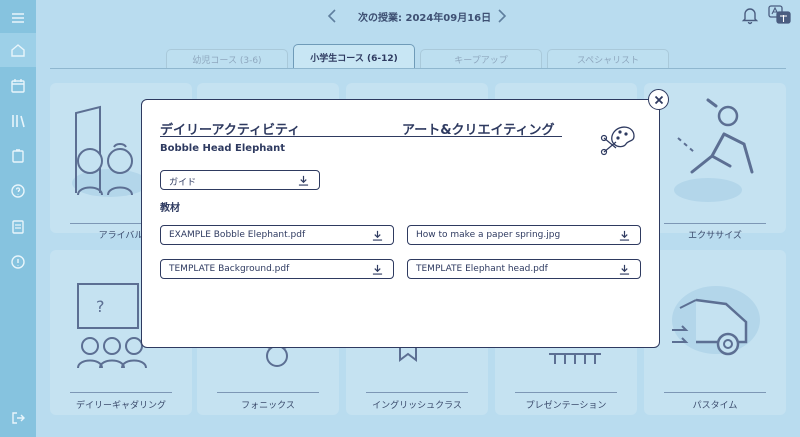  I want to click on document-icon, so click(18, 227).